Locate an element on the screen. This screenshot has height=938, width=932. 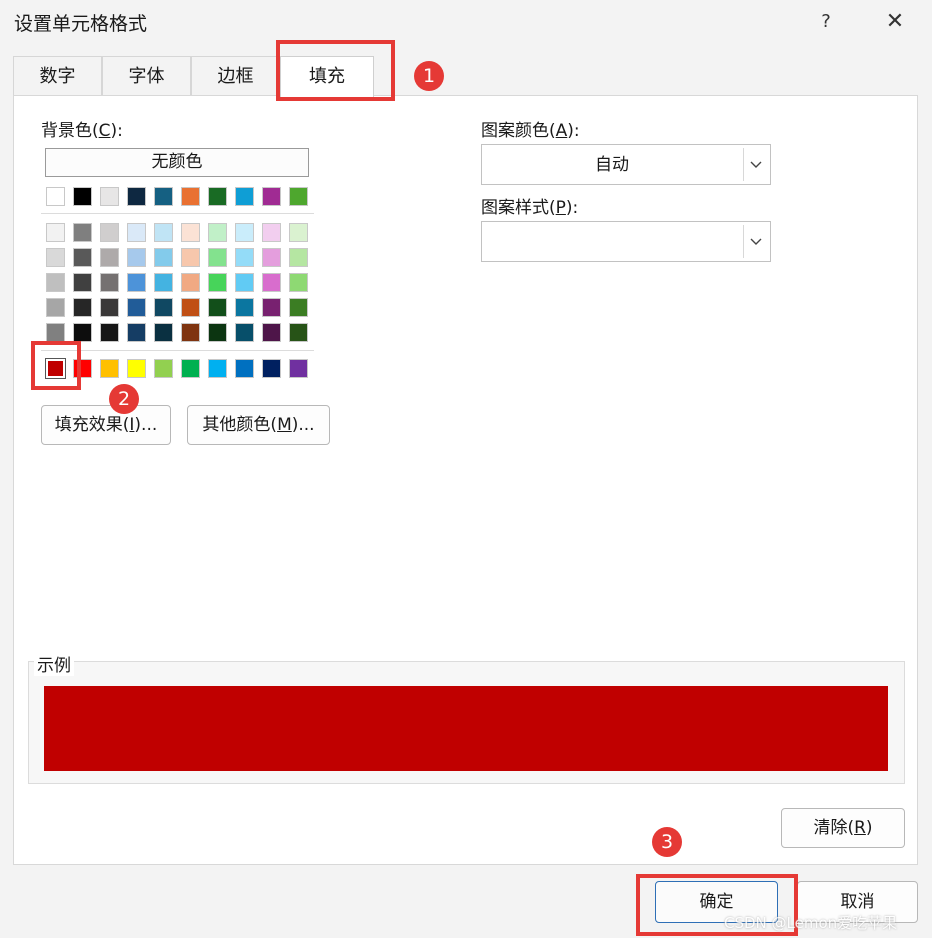
pattern-style-value is located at coordinates (612, 241).